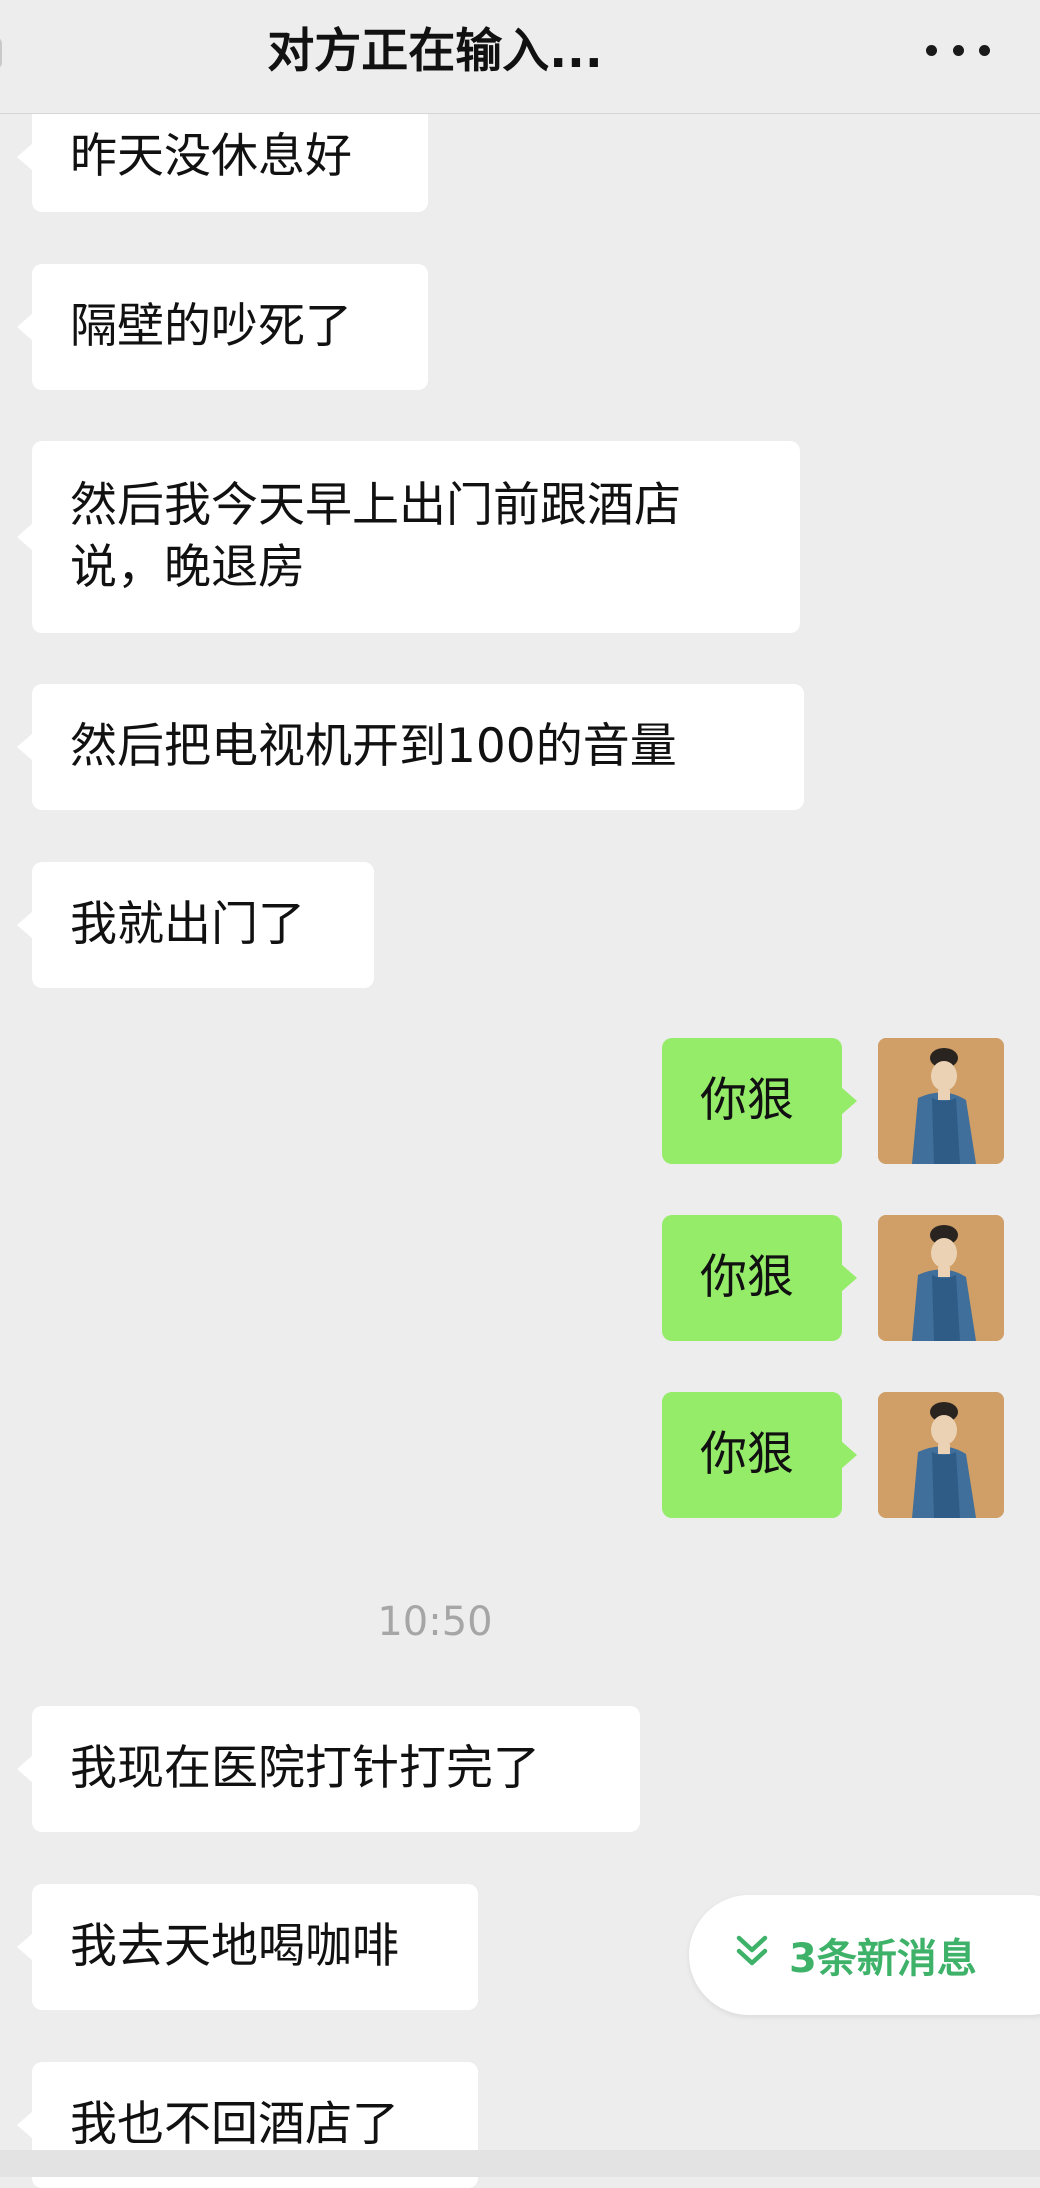 Image resolution: width=1040 pixels, height=2188 pixels. Describe the element at coordinates (328, 1769) in the screenshot. I see `message-bubble: 我现在医院打针打完了` at that location.